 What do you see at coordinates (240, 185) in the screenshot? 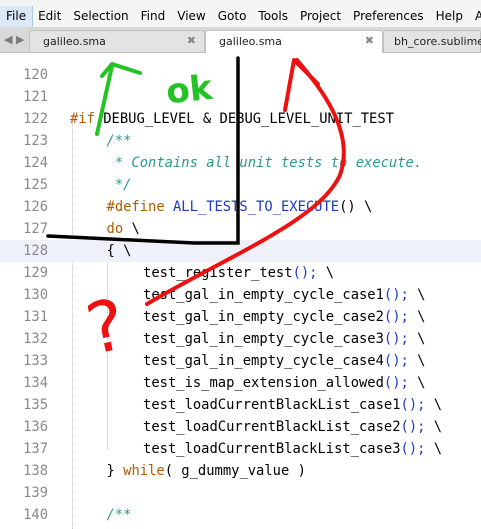
I see `code-line: 125 */` at bounding box center [240, 185].